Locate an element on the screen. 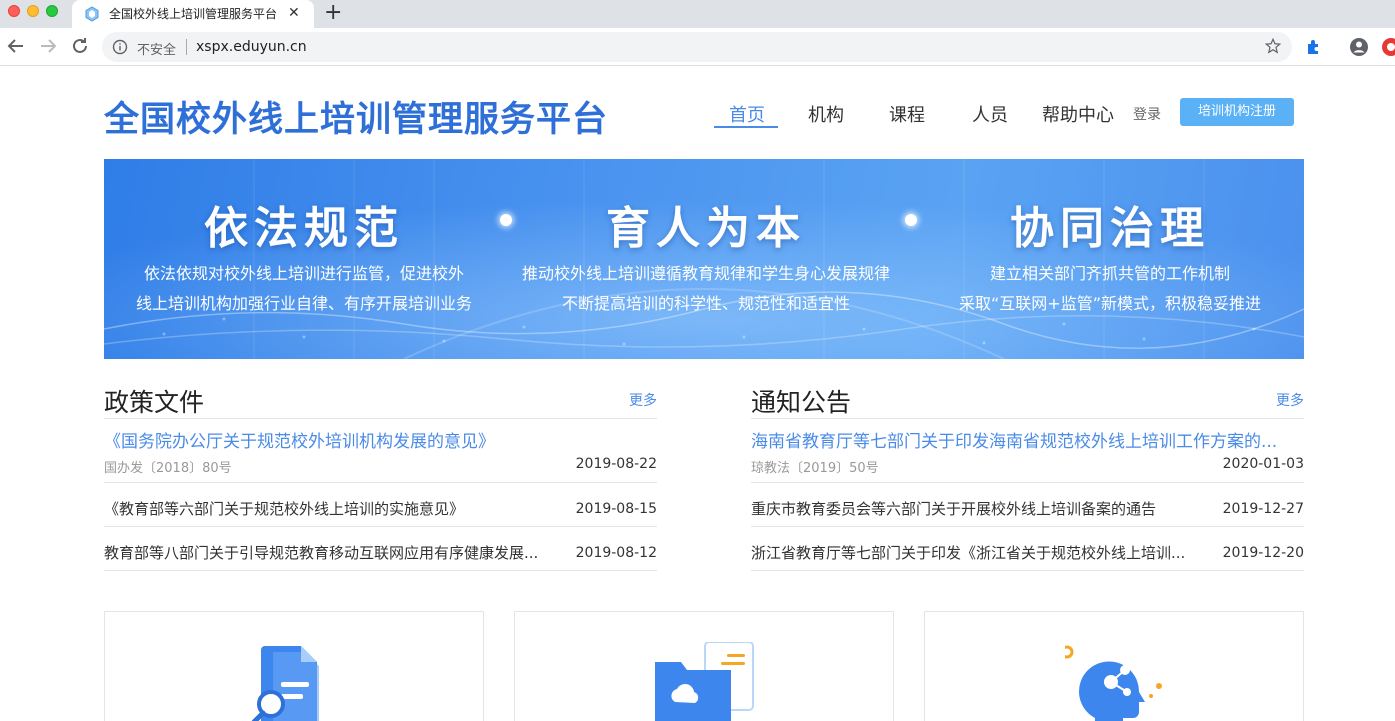  nav-active-underline is located at coordinates (746, 127).